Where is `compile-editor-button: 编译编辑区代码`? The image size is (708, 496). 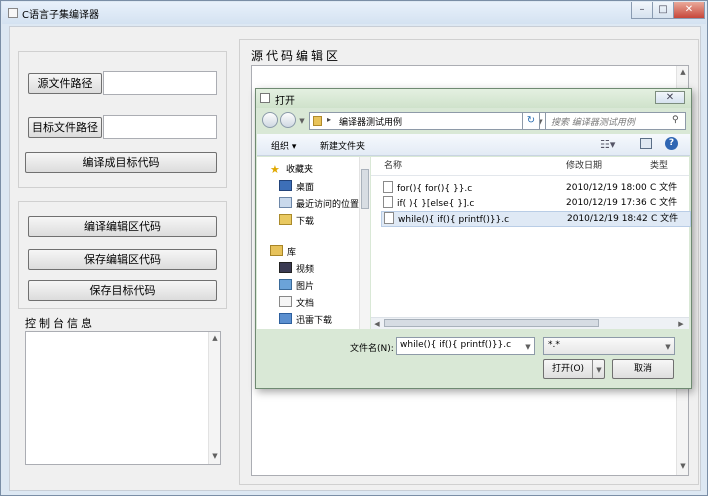 compile-editor-button: 编译编辑区代码 is located at coordinates (122, 226).